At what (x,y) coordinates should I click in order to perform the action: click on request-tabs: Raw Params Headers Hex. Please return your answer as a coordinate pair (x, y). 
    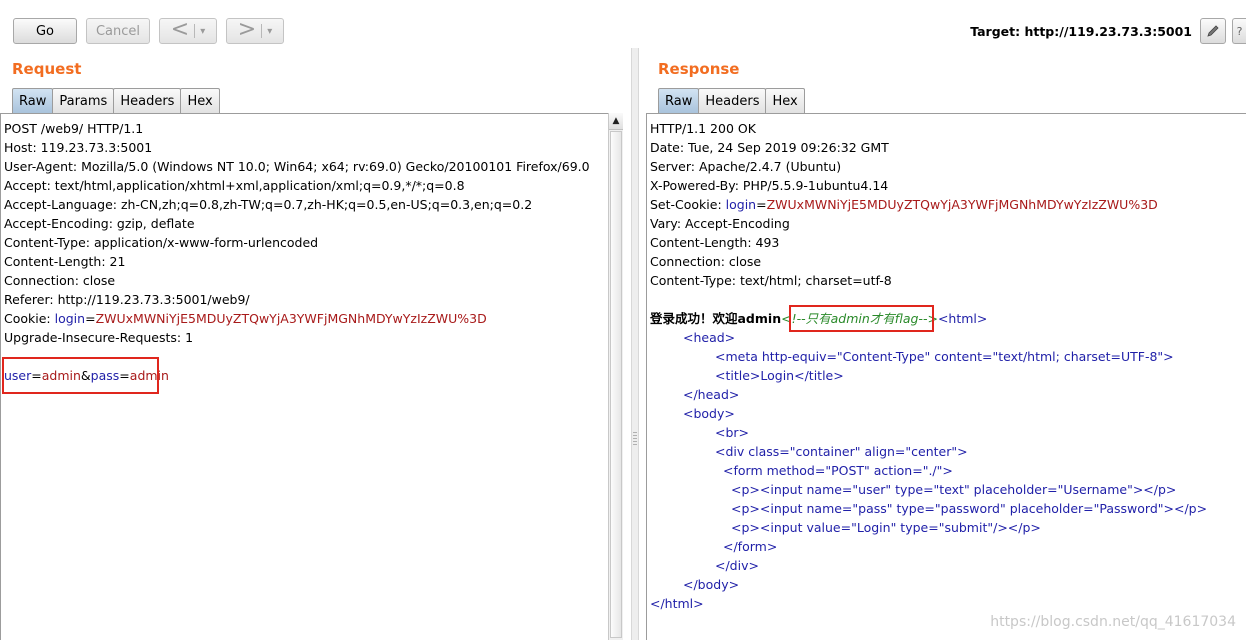
    Looking at the image, I should click on (116, 100).